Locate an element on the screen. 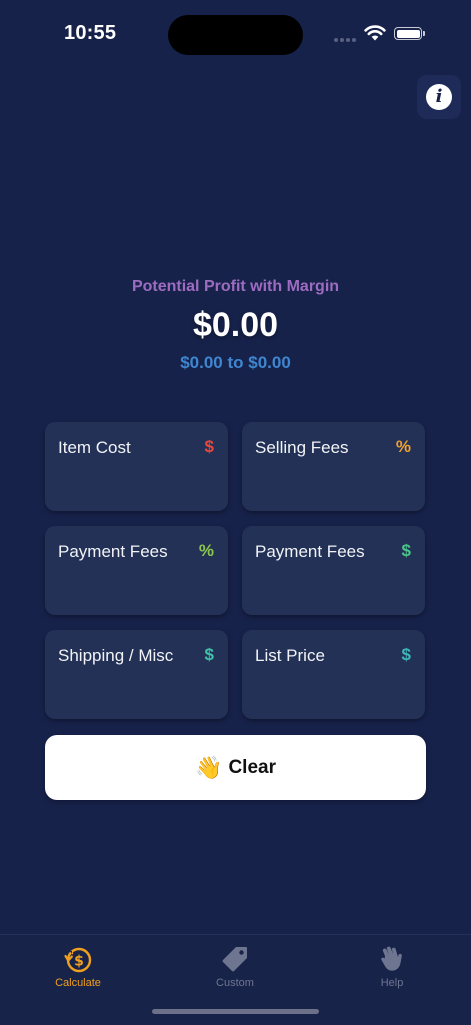  dollar-refresh-icon: $ is located at coordinates (78, 960).